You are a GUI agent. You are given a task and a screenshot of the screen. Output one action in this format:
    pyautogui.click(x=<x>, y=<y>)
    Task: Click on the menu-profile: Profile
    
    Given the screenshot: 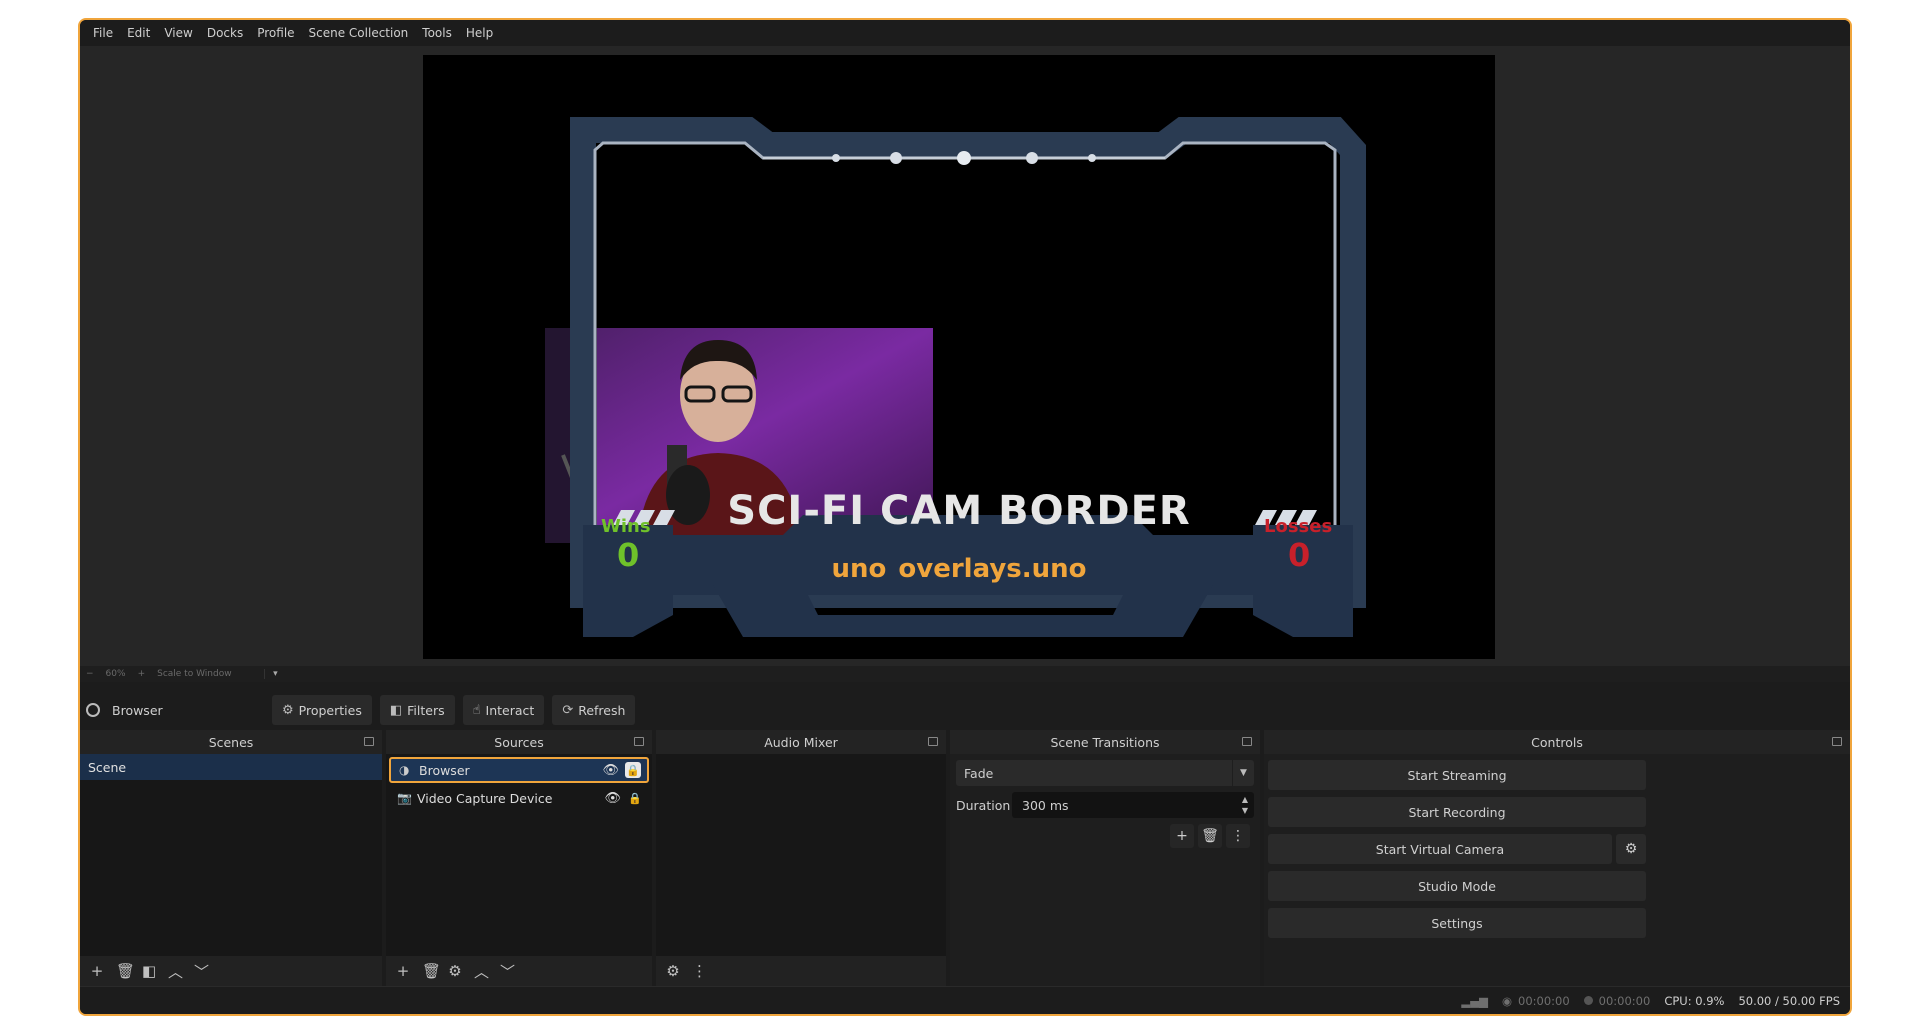 What is the action you would take?
    pyautogui.click(x=275, y=33)
    